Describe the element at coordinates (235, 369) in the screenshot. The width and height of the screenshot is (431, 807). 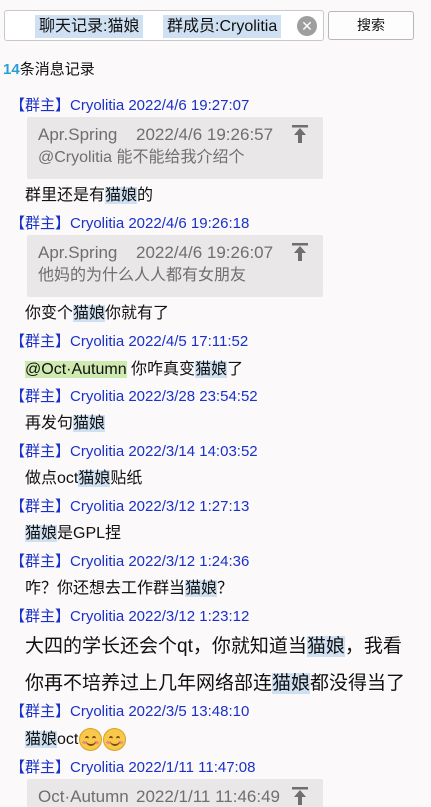
I see `message-text: 了` at that location.